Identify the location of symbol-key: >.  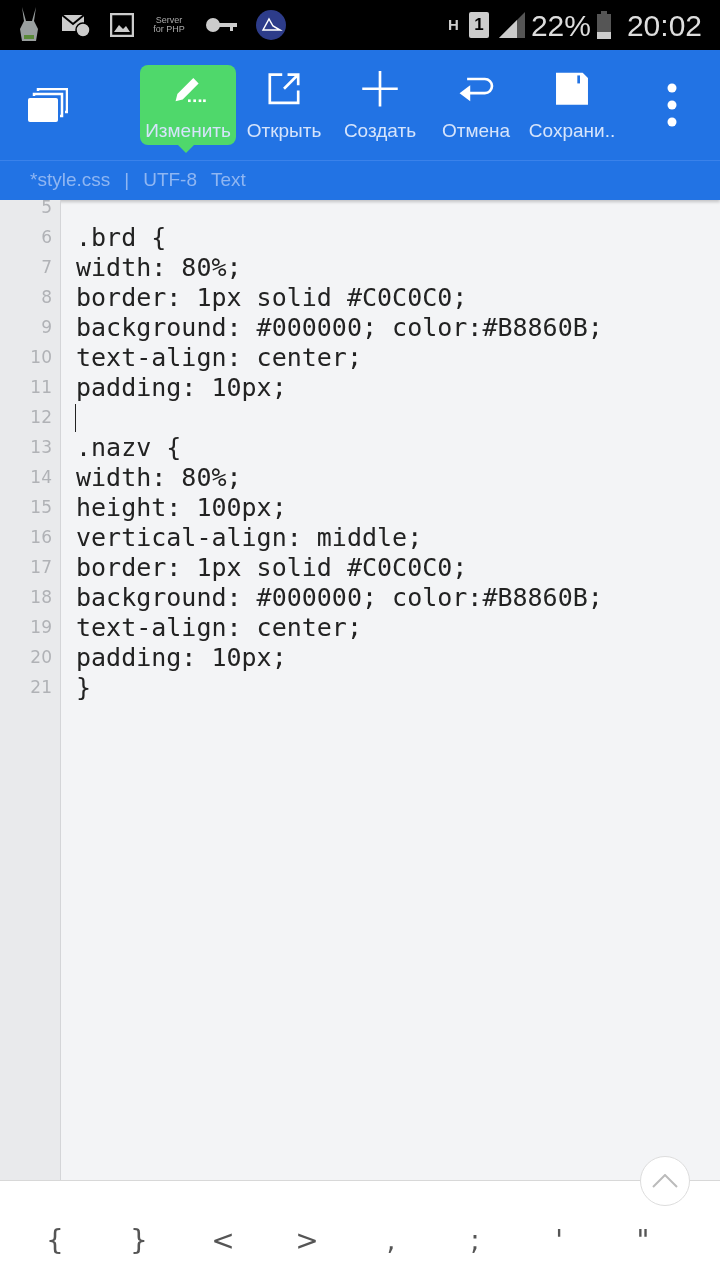
(307, 1240).